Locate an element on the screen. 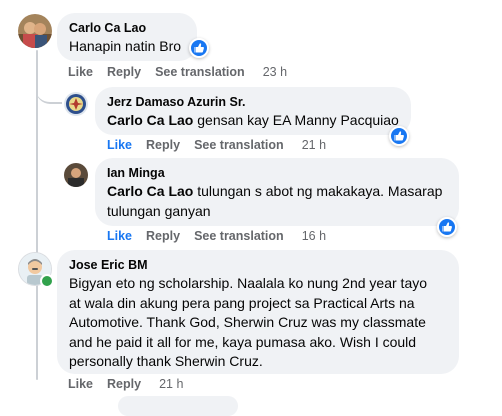  timestamp: 23 h is located at coordinates (275, 72).